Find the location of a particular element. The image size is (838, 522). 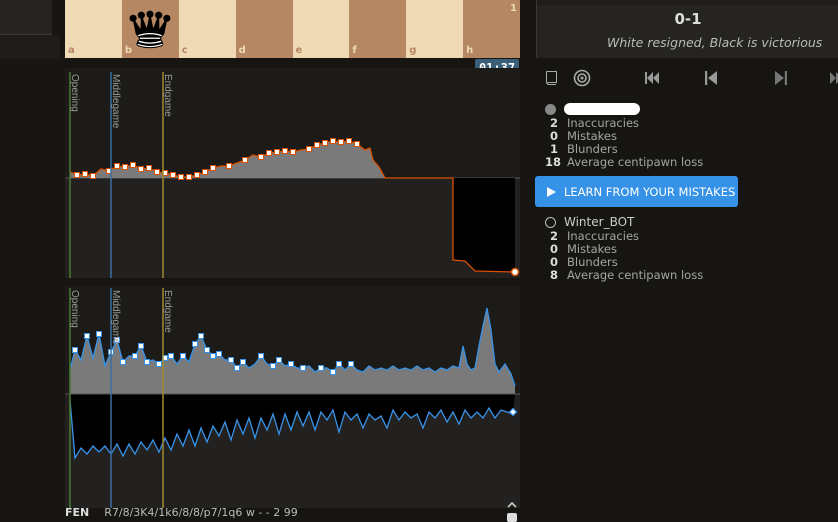

file-label: b is located at coordinates (128, 50).